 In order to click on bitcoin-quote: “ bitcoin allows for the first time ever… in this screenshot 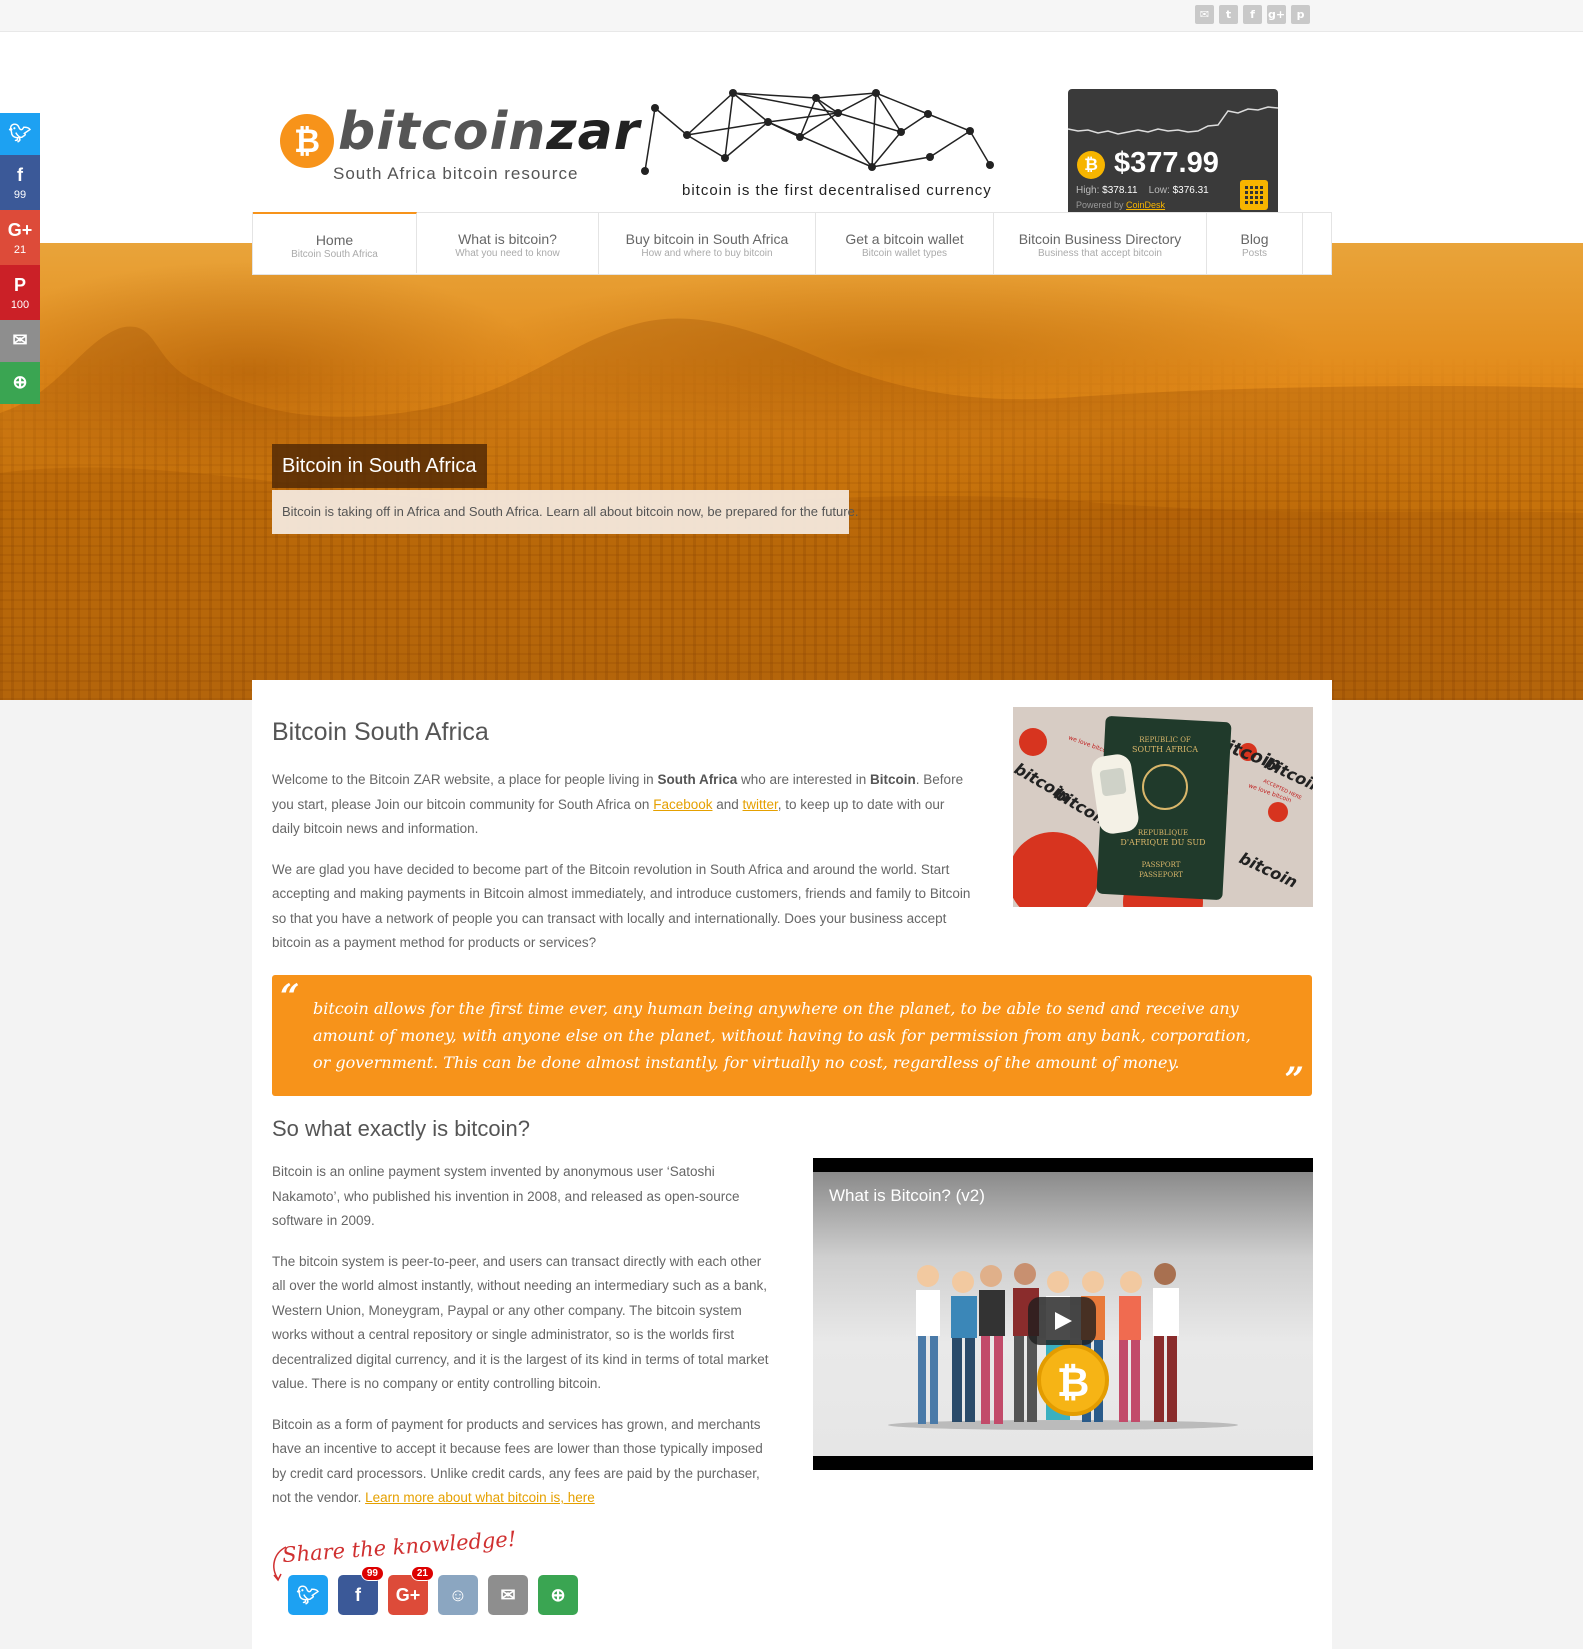, I will do `click(792, 1037)`.